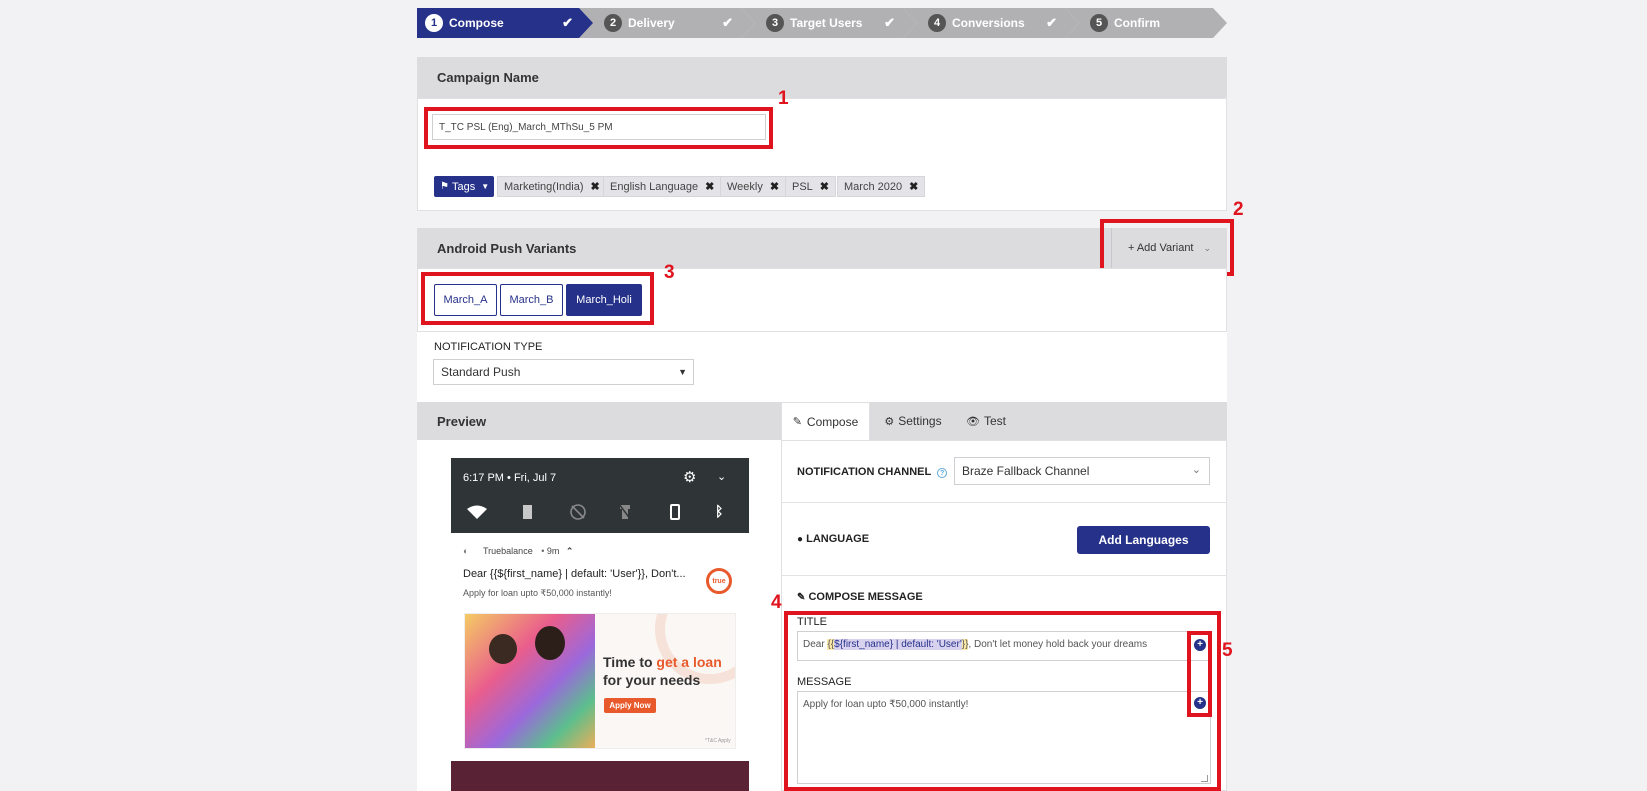  I want to click on step-confirm: 5 Confirm, so click(1146, 23).